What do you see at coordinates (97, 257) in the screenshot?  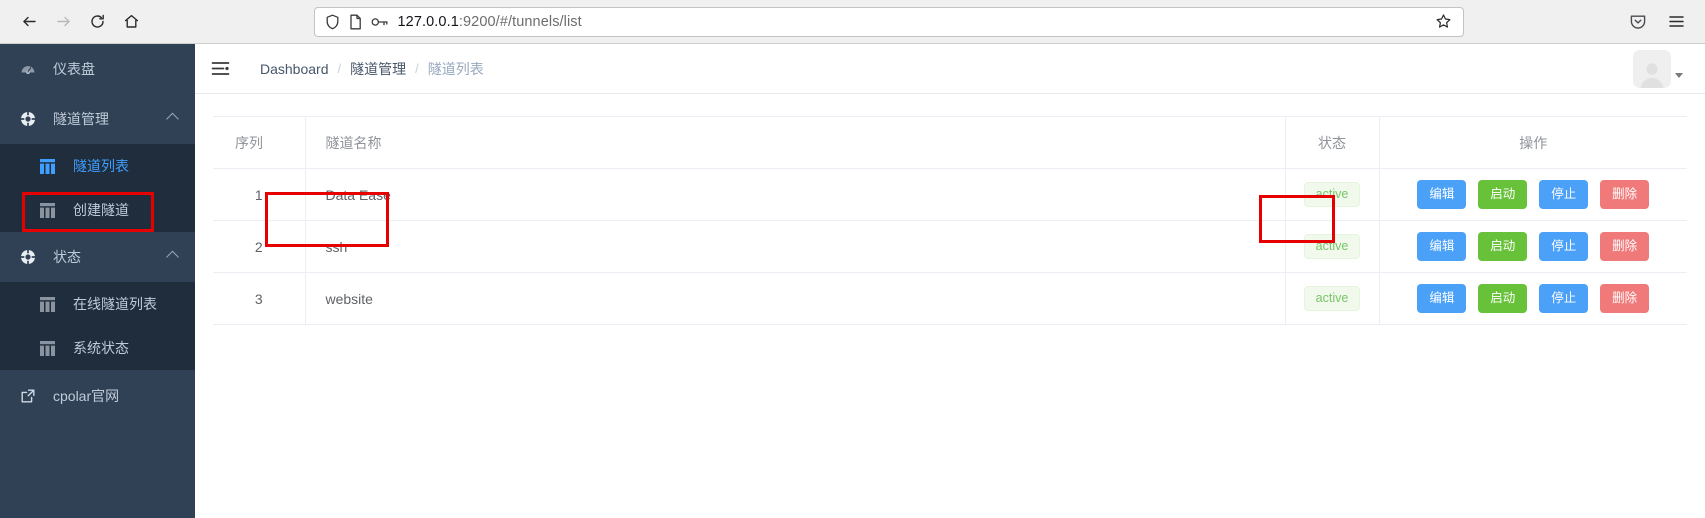 I see `sidebar-group-status: 状态` at bounding box center [97, 257].